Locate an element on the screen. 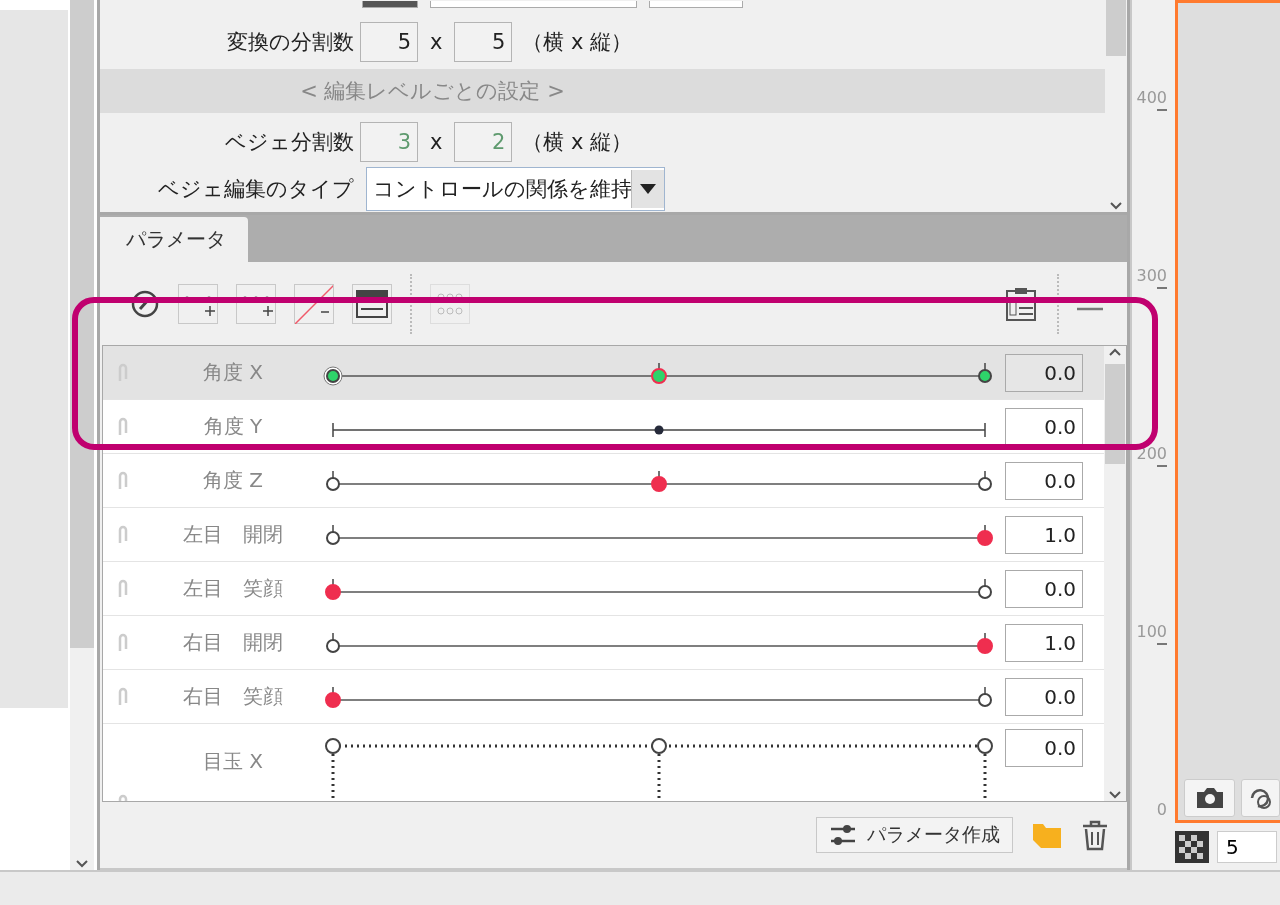 Image resolution: width=1280 pixels, height=905 pixels. ruler-label: 0 is located at coordinates (1161, 809).